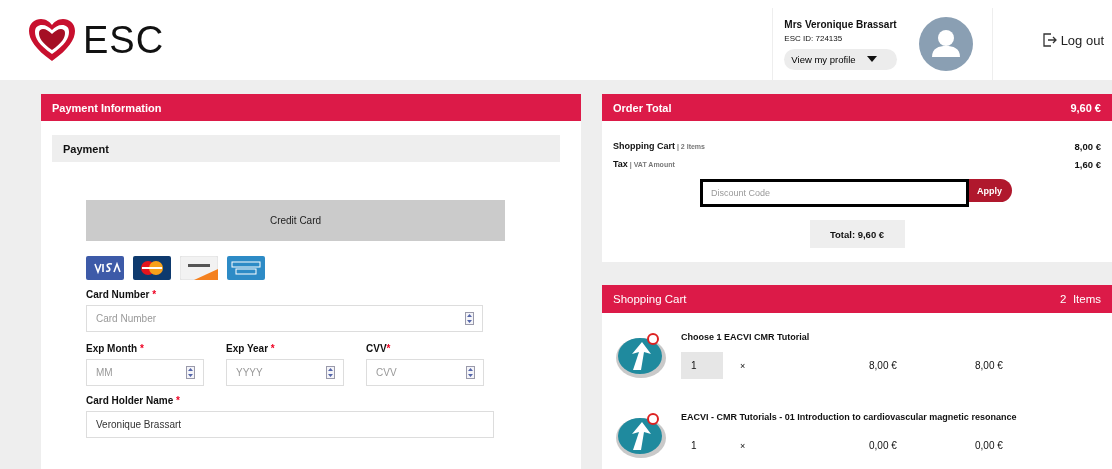 This screenshot has width=1112, height=469. What do you see at coordinates (990, 190) in the screenshot?
I see `apply-button: Apply` at bounding box center [990, 190].